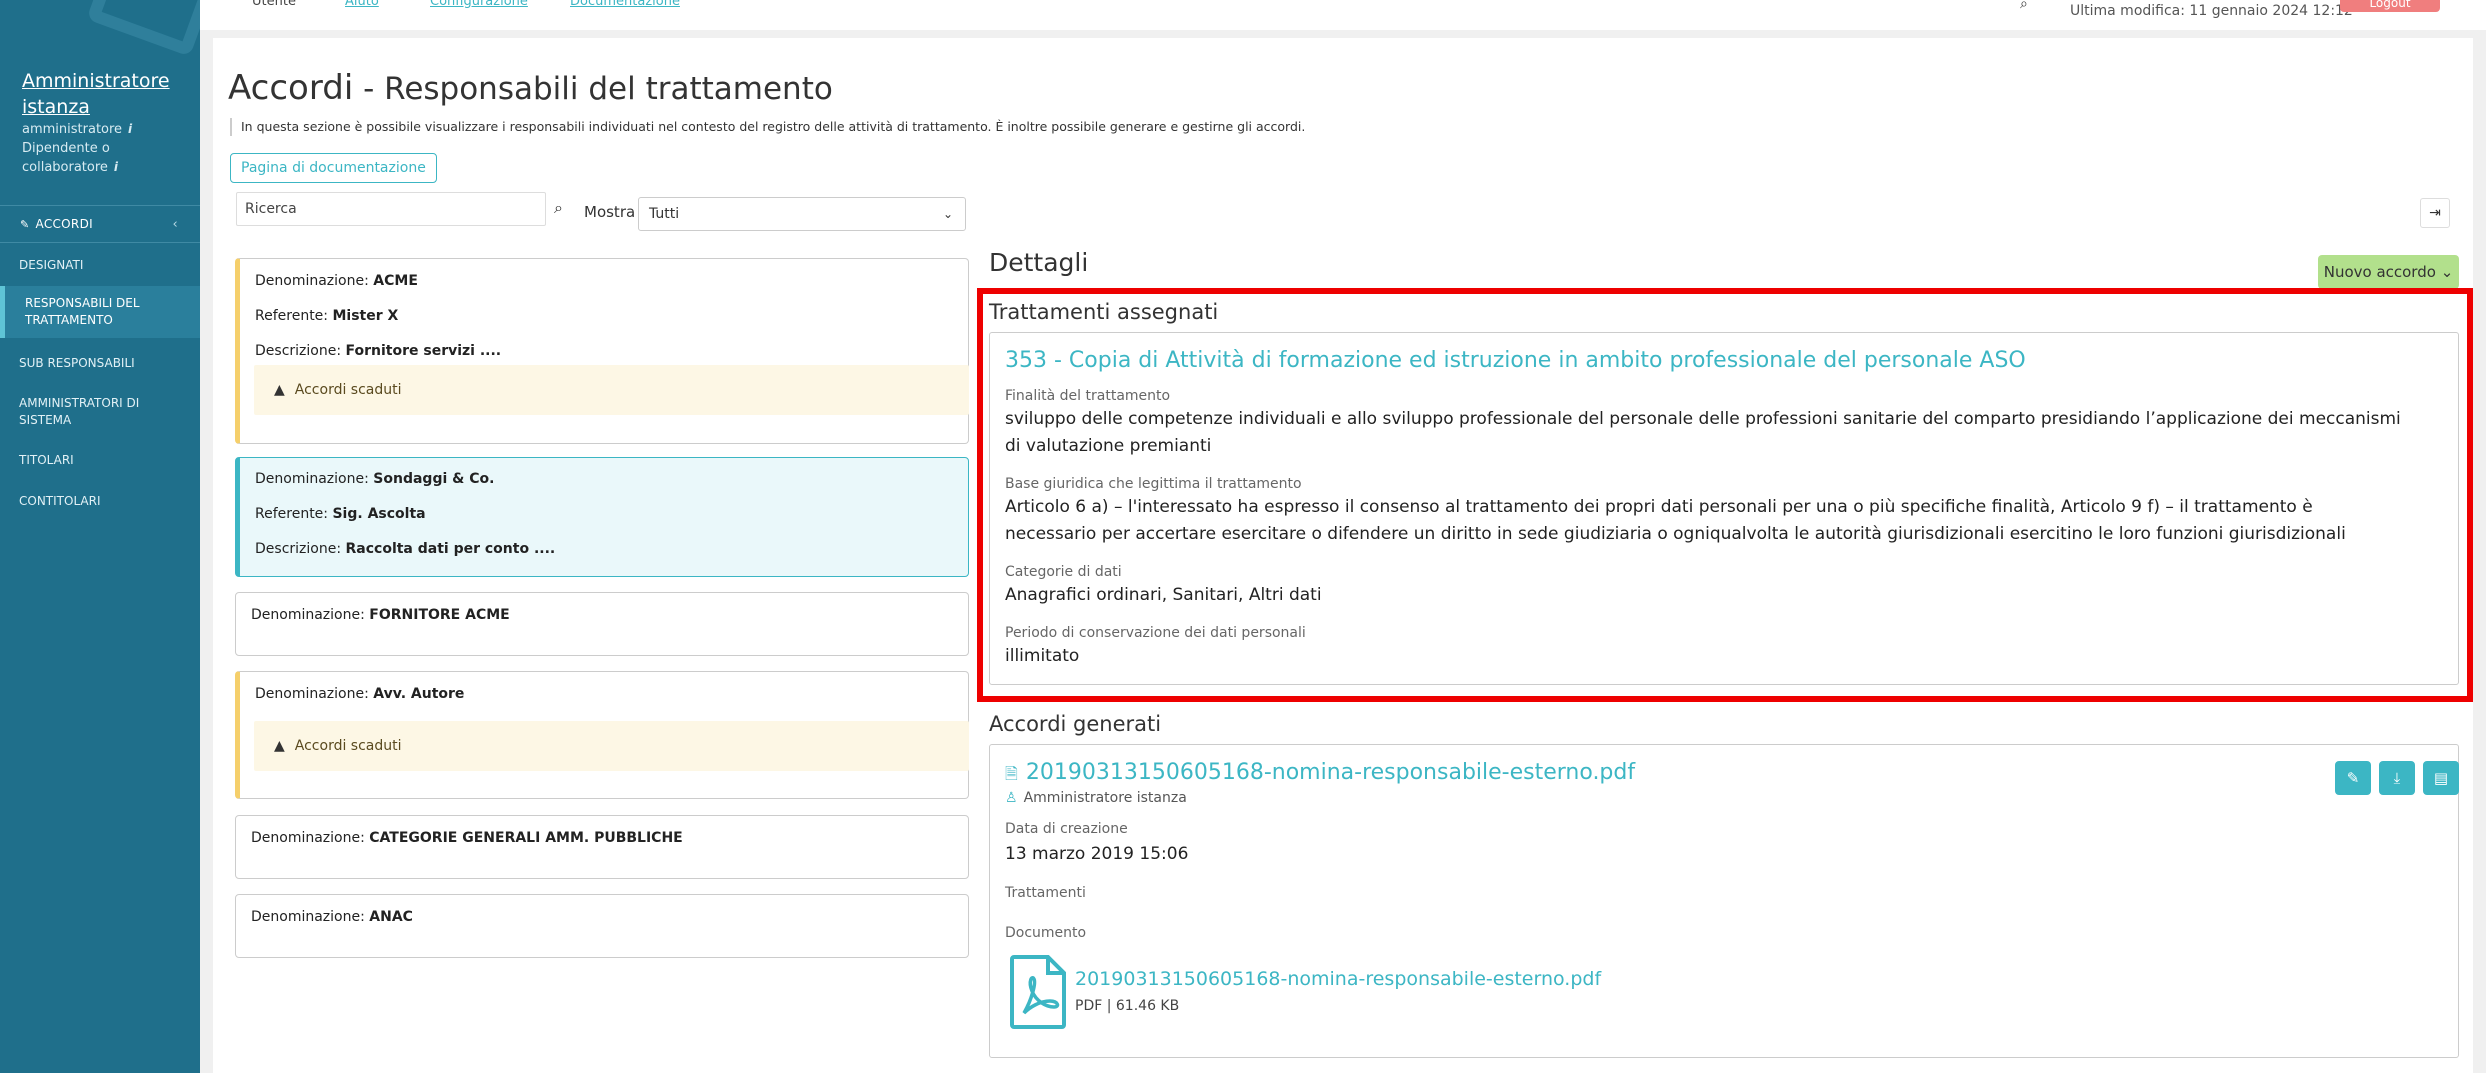 This screenshot has height=1073, width=2486. What do you see at coordinates (274, 4) in the screenshot?
I see `topbar-user: Utente` at bounding box center [274, 4].